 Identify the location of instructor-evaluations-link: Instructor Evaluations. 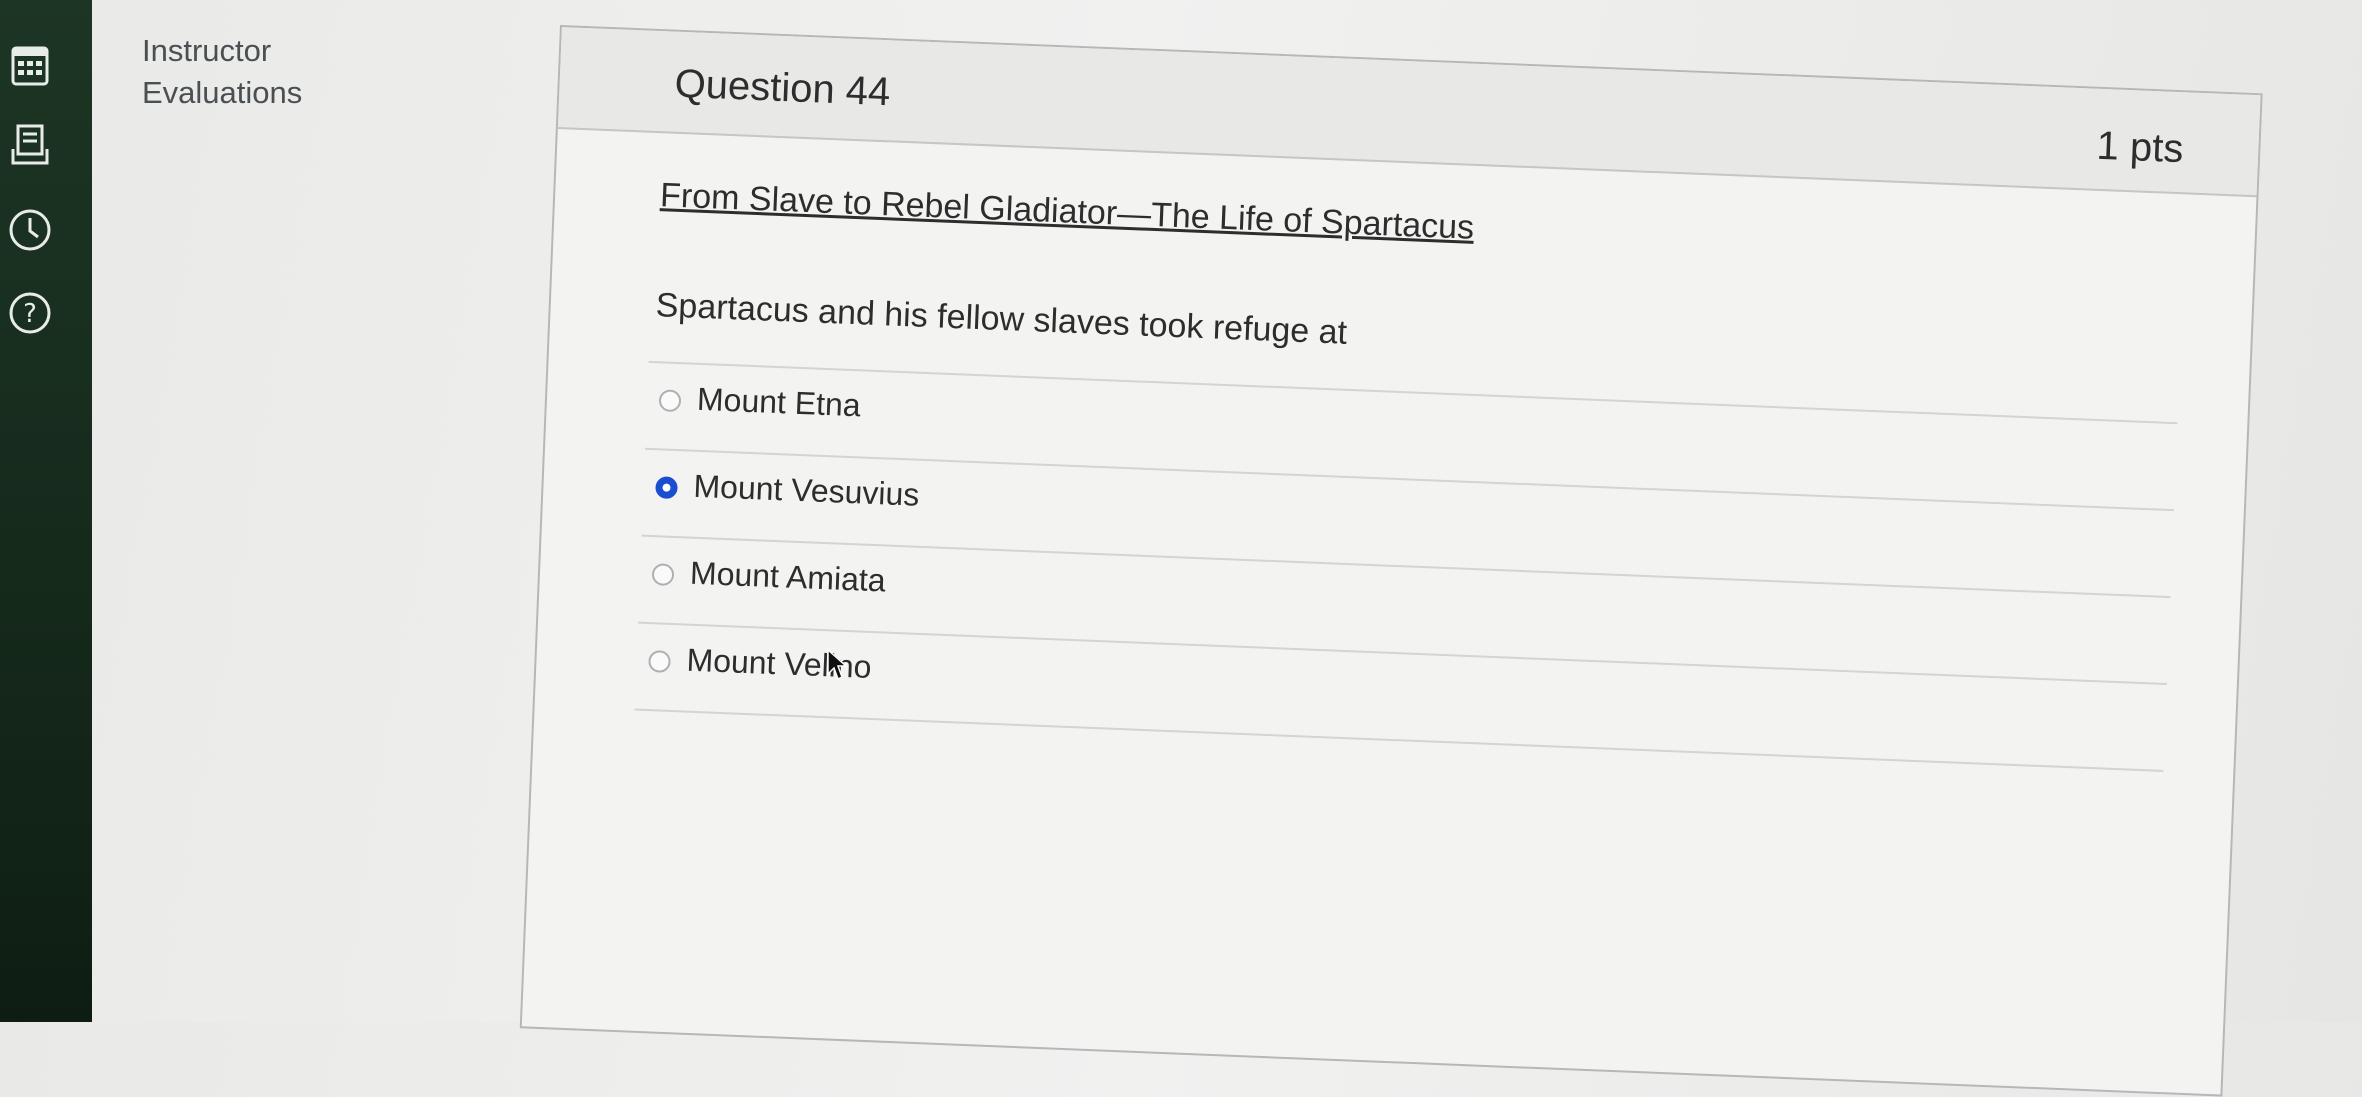
(222, 72).